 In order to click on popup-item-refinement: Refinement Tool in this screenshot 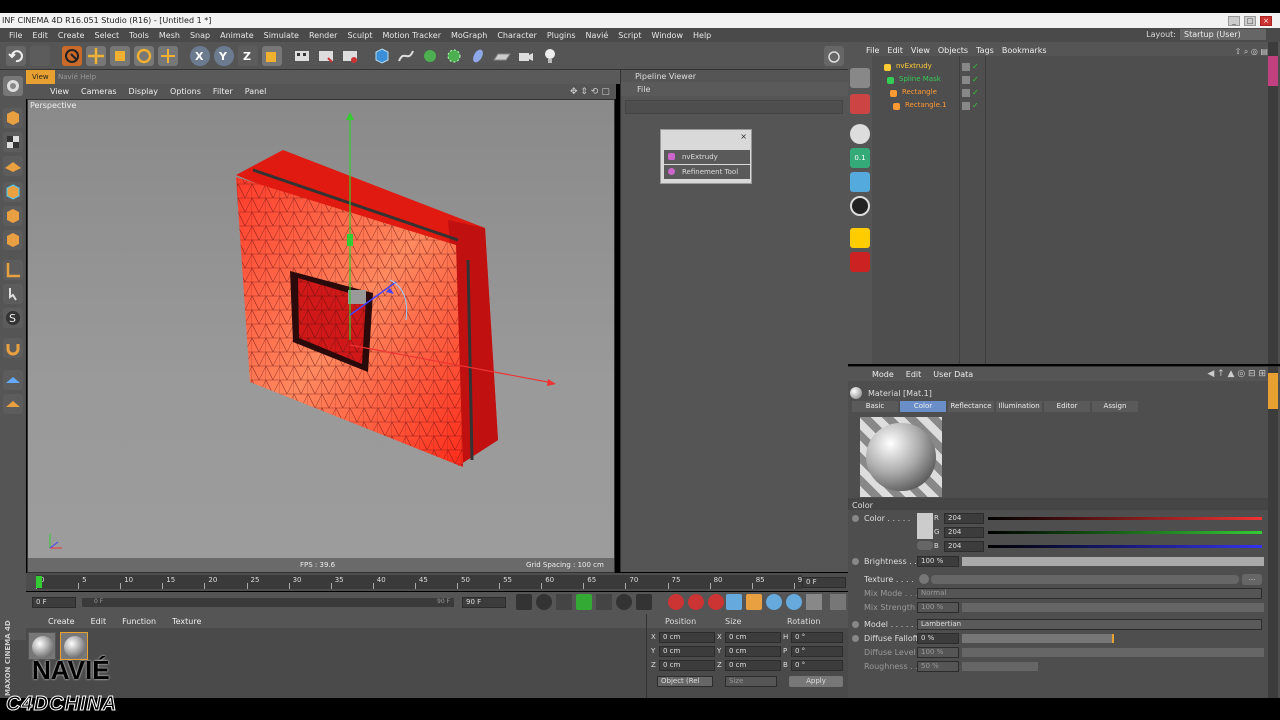, I will do `click(707, 172)`.